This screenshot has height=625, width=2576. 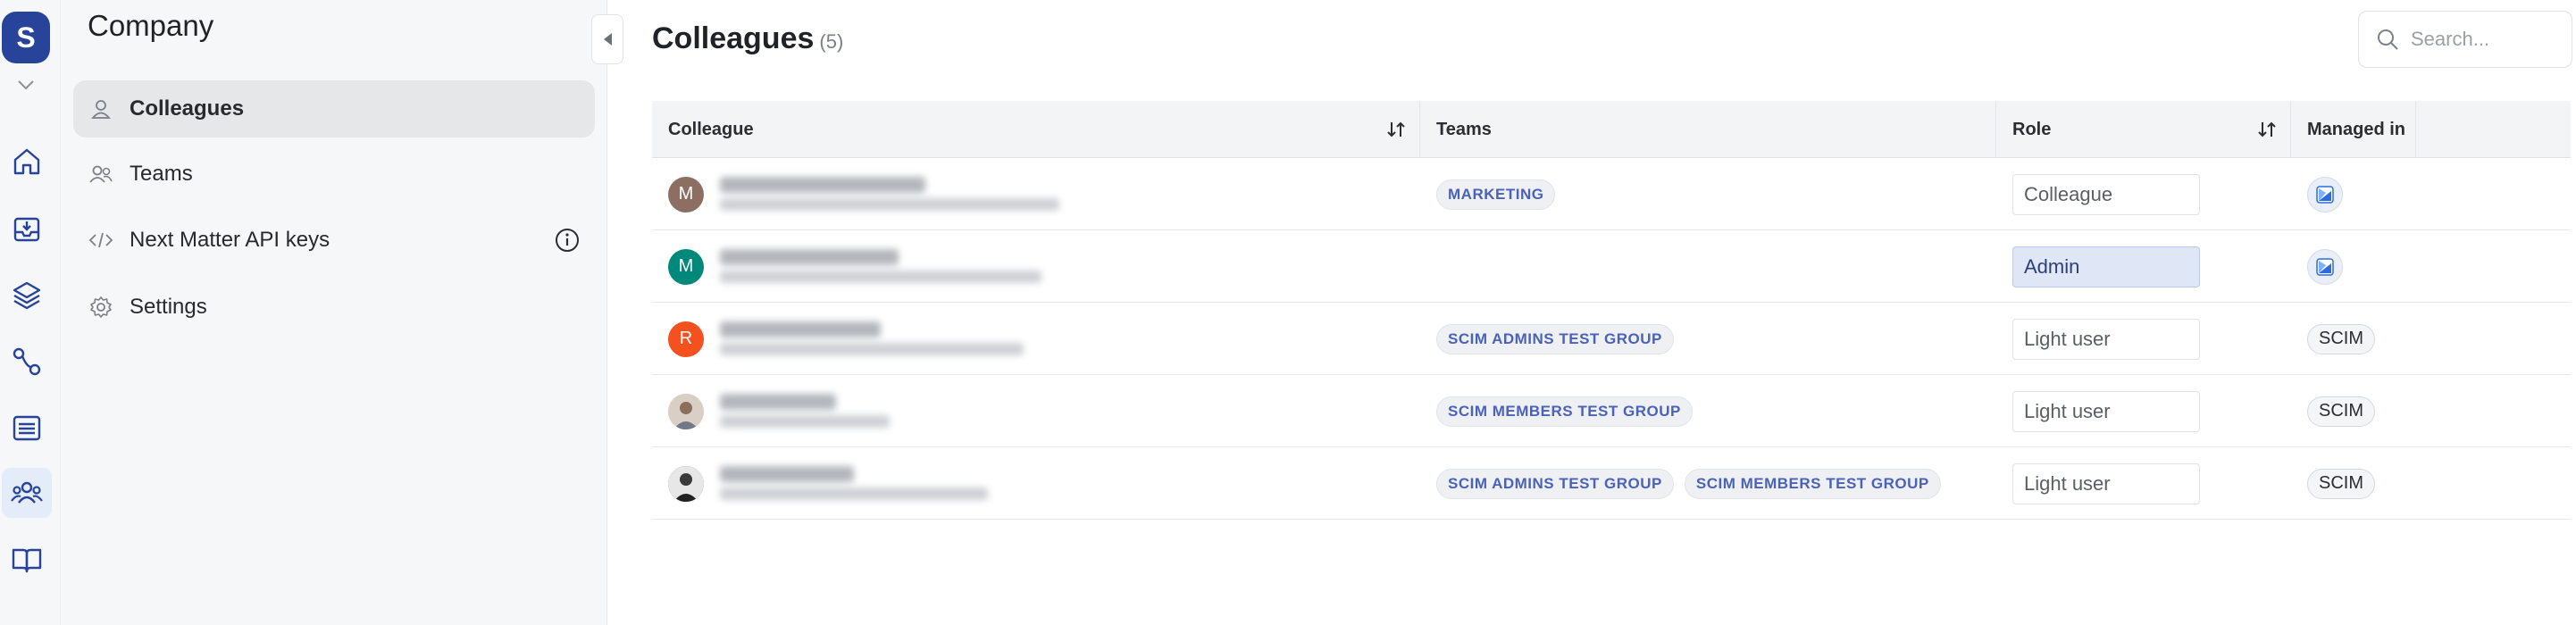 What do you see at coordinates (2032, 129) in the screenshot?
I see `column-header-label: Role` at bounding box center [2032, 129].